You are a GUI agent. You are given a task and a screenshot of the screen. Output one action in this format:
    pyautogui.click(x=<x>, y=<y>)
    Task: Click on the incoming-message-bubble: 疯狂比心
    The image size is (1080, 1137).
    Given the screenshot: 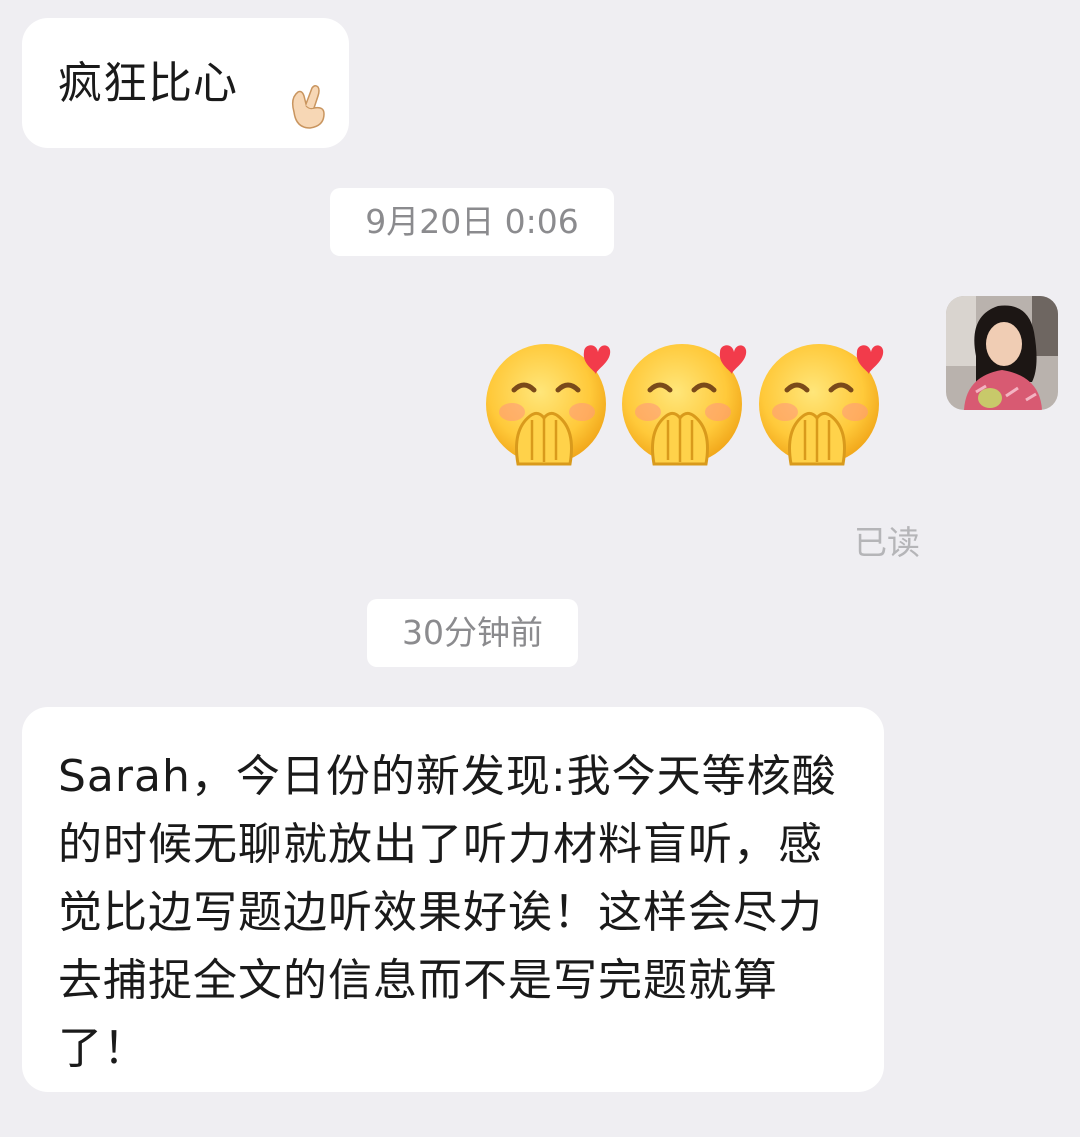 What is the action you would take?
    pyautogui.click(x=185, y=83)
    